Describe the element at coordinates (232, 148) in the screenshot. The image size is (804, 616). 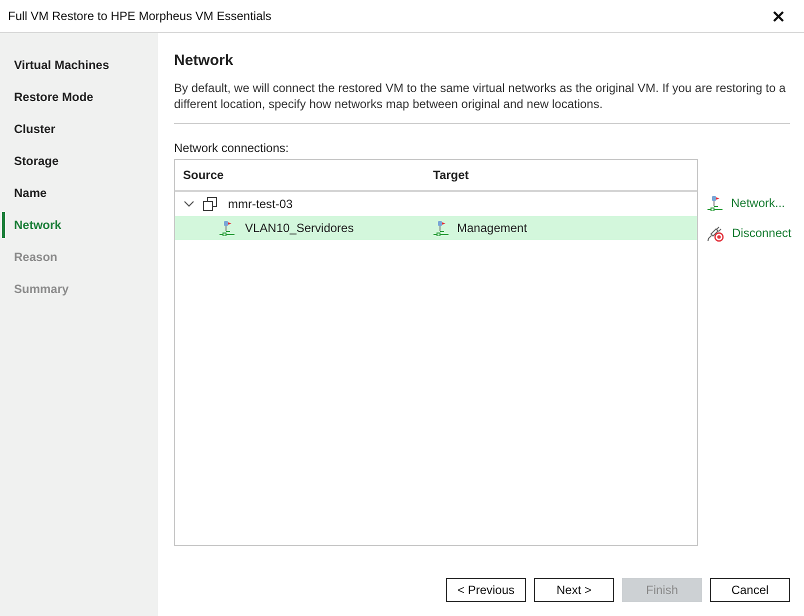
I see `list-label: Network connections:` at that location.